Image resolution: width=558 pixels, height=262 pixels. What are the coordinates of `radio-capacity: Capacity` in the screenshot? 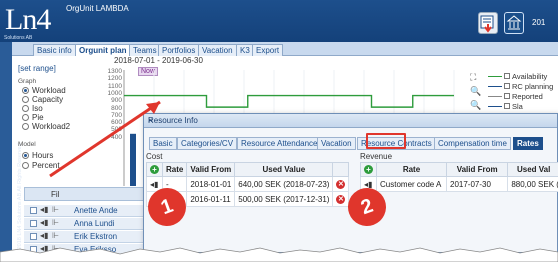 It's located at (42, 99).